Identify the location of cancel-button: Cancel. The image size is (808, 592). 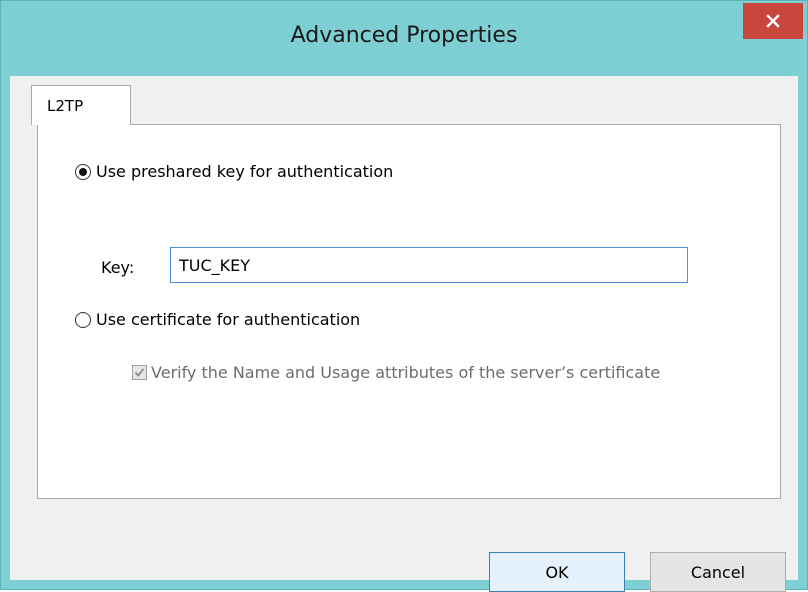
(718, 572).